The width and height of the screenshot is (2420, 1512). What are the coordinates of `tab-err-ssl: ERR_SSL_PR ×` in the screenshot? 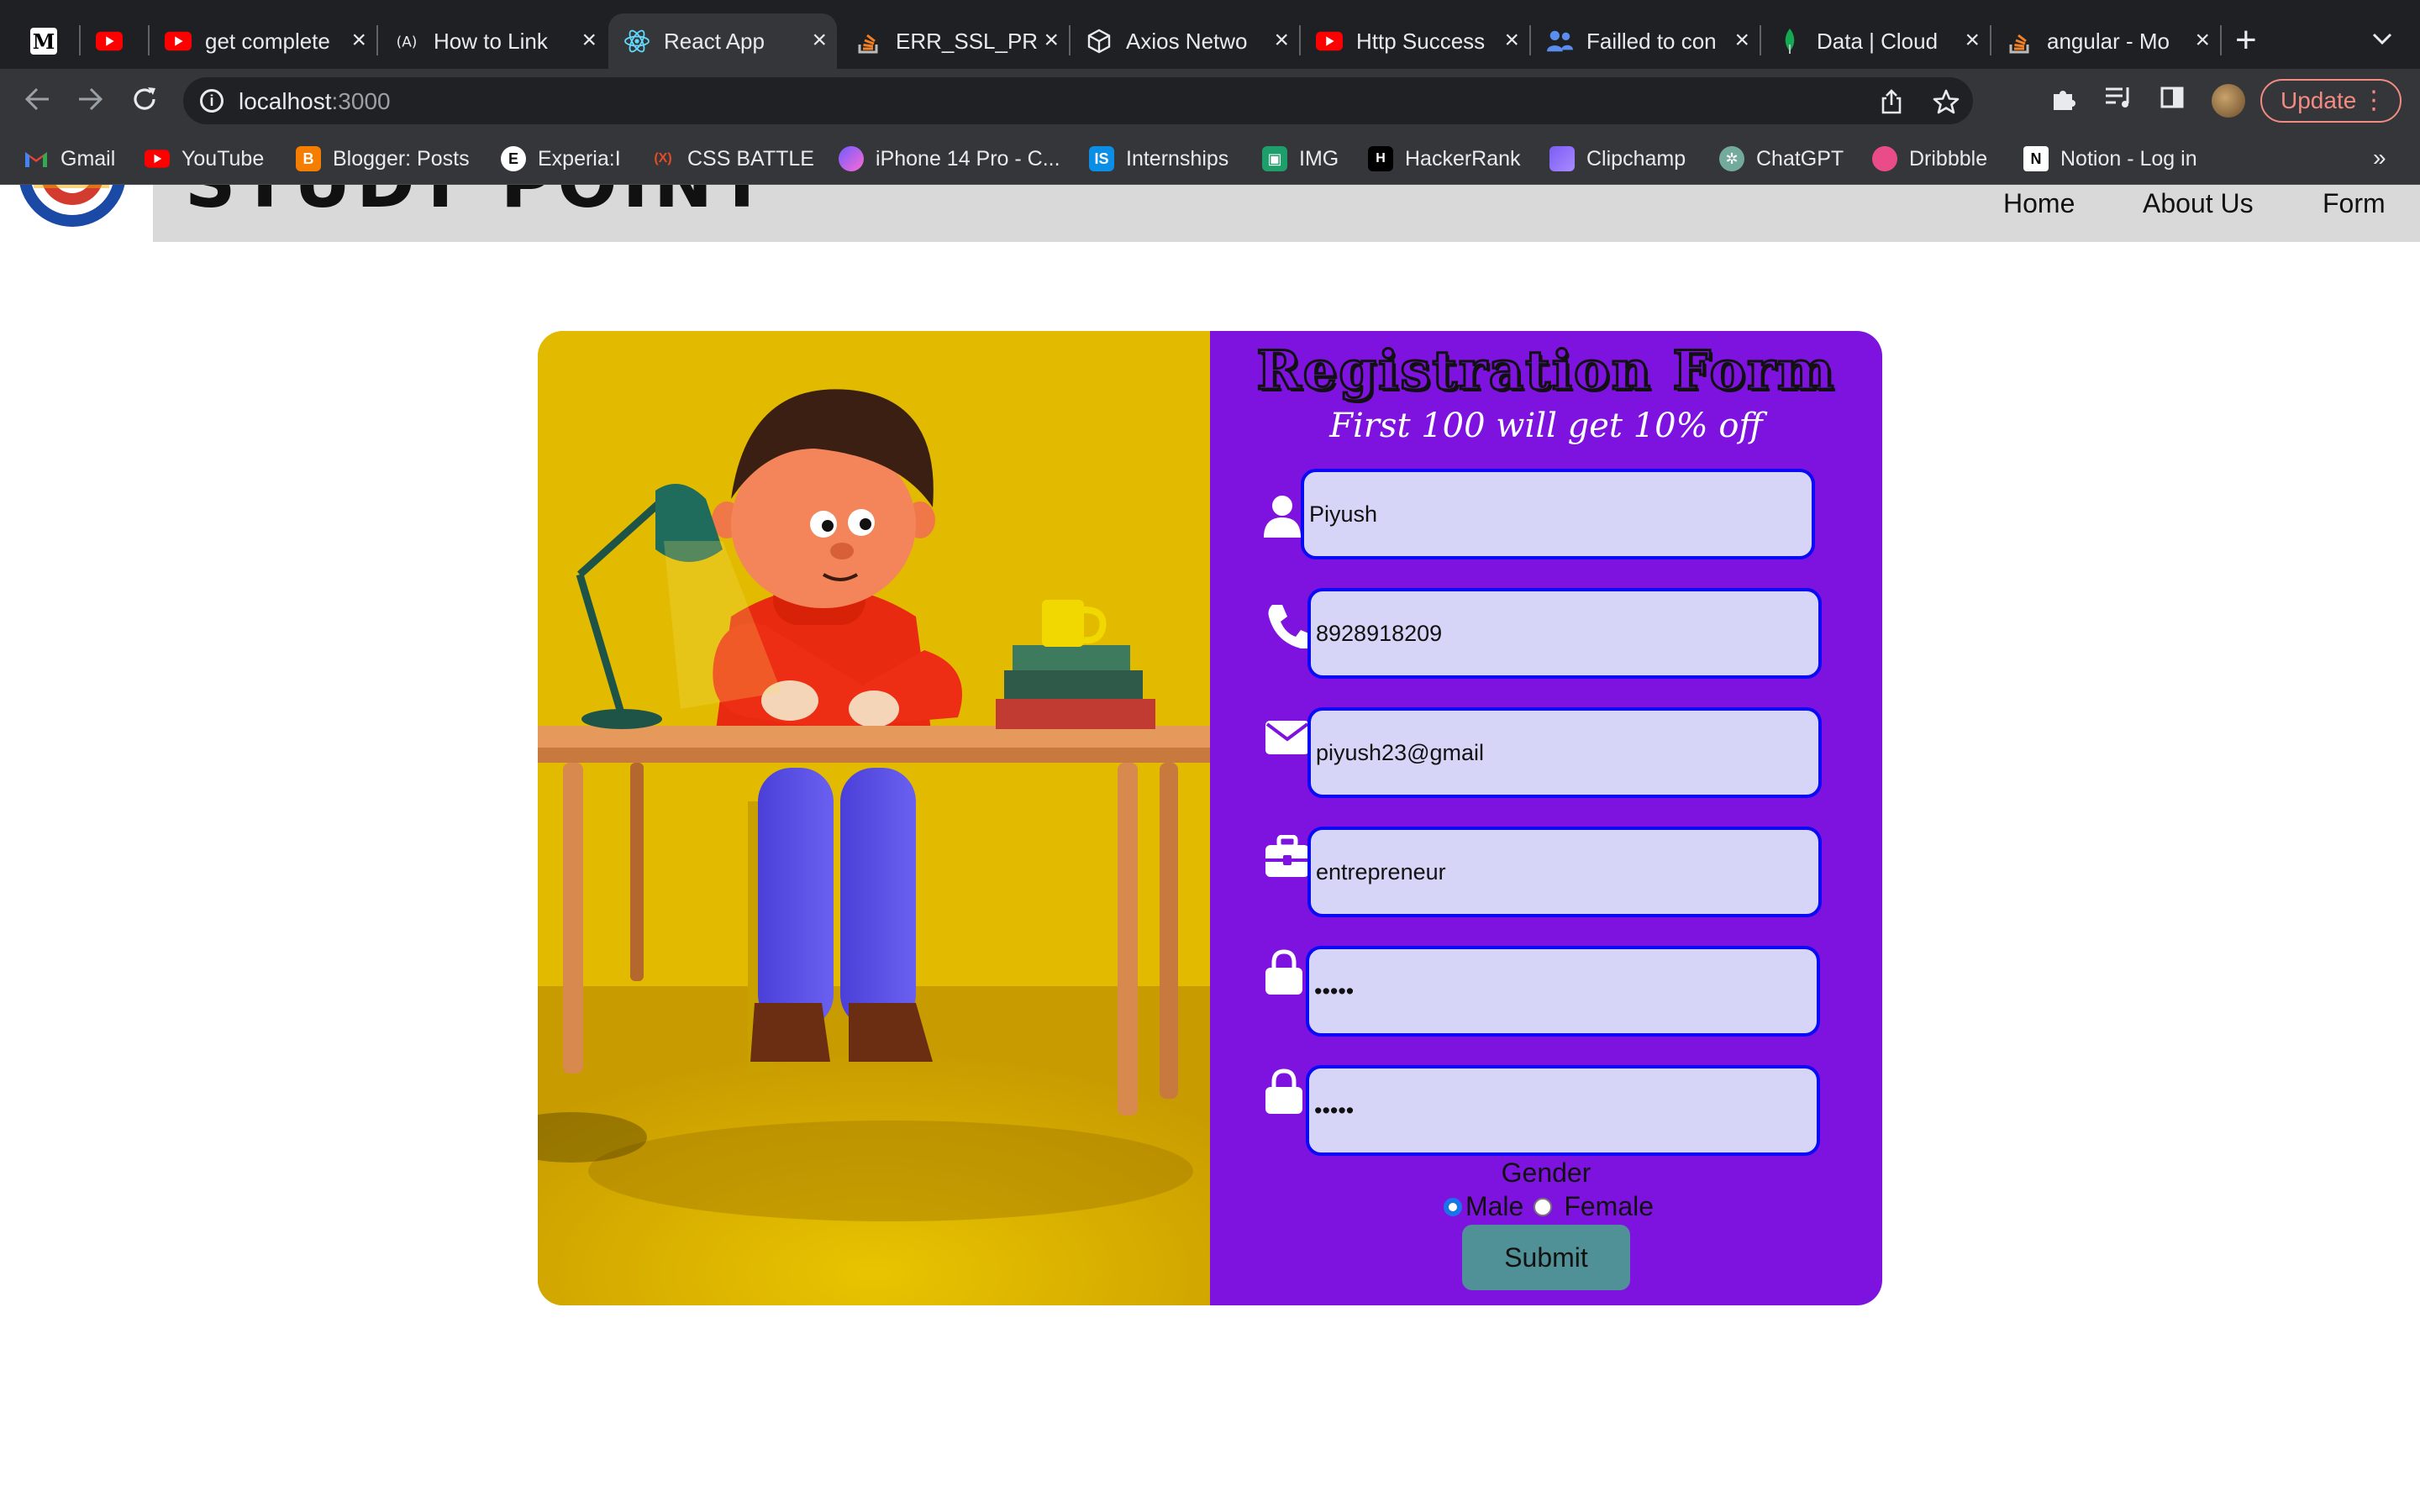 It's located at (955, 41).